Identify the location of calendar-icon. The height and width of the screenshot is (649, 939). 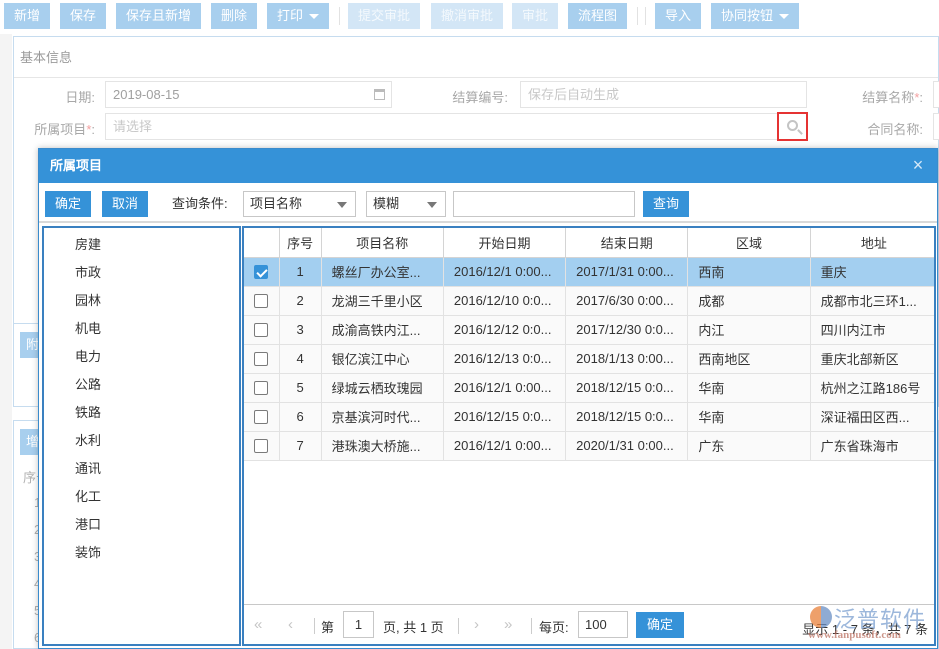
(379, 94).